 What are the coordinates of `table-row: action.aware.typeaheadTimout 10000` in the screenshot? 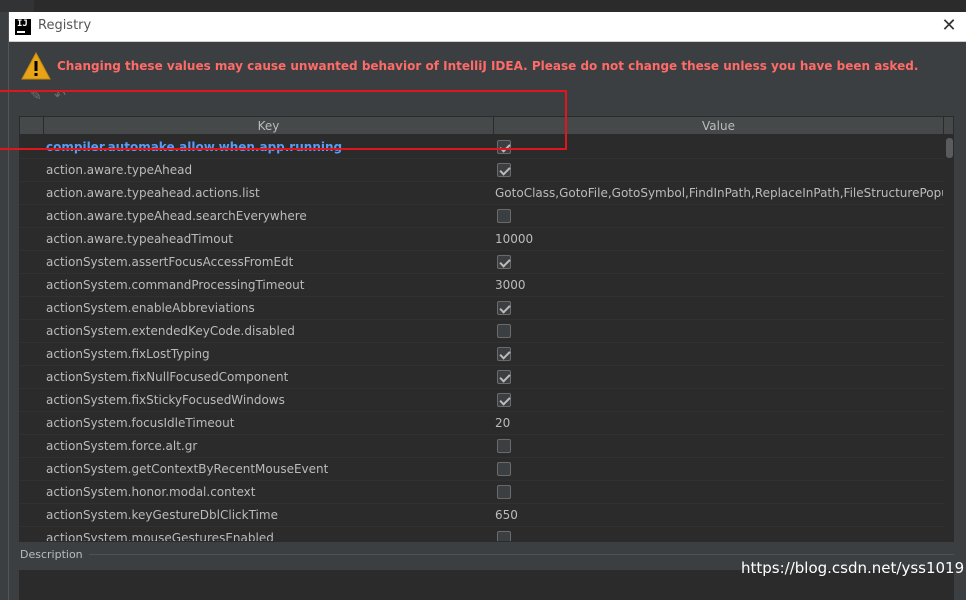 It's located at (482, 239).